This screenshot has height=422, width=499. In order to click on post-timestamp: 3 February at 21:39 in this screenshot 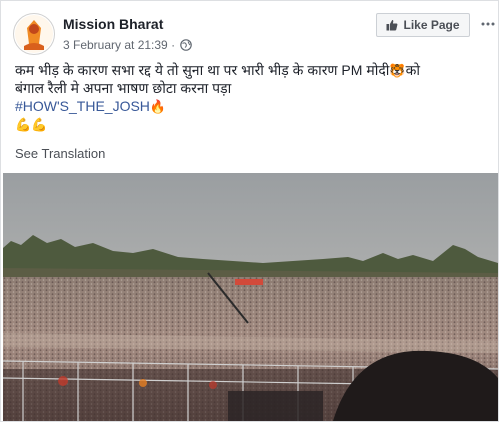, I will do `click(115, 45)`.